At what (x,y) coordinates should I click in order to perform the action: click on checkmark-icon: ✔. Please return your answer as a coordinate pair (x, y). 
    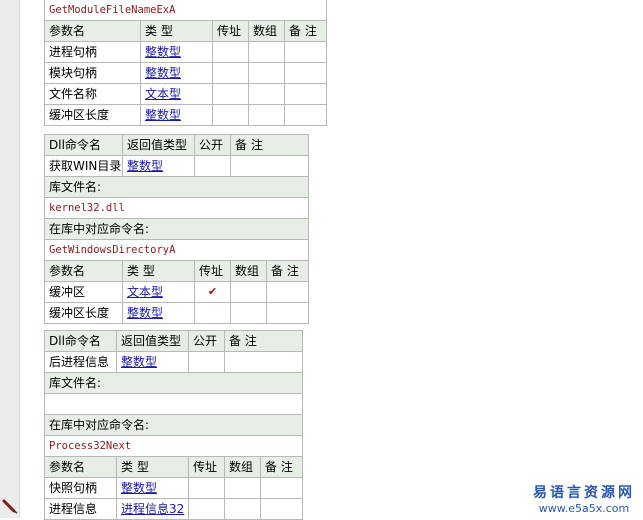
    Looking at the image, I should click on (212, 292).